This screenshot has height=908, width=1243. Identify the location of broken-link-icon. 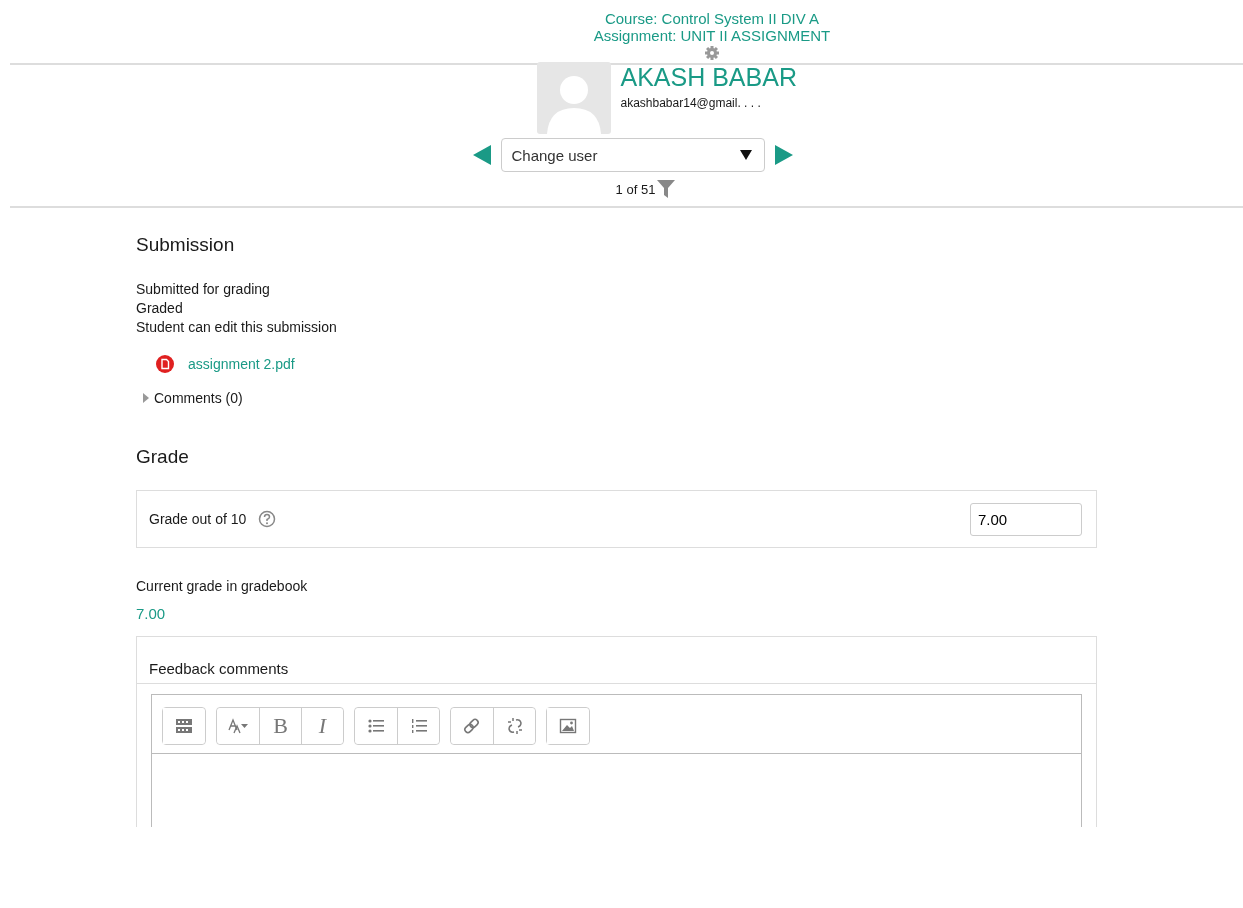
(514, 726).